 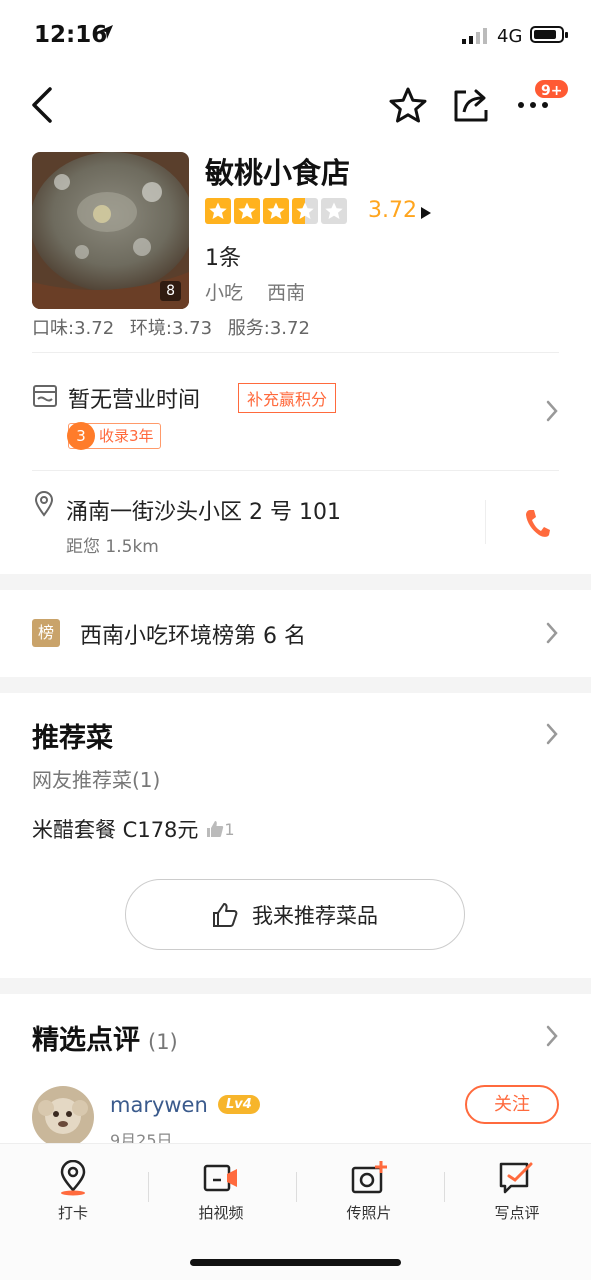 I want to click on tab-video: 拍视频, so click(x=221, y=1191).